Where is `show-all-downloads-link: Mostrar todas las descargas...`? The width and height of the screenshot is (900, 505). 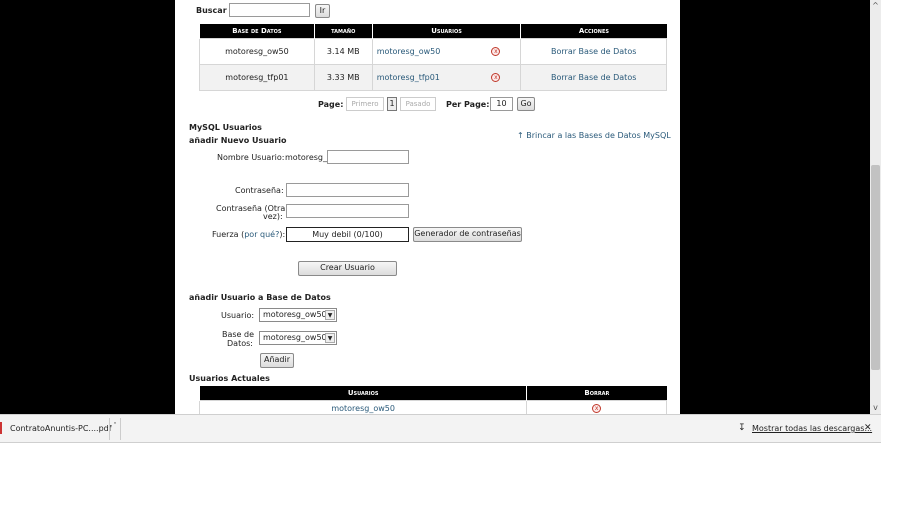
show-all-downloads-link: Mostrar todas las descargas... is located at coordinates (812, 428).